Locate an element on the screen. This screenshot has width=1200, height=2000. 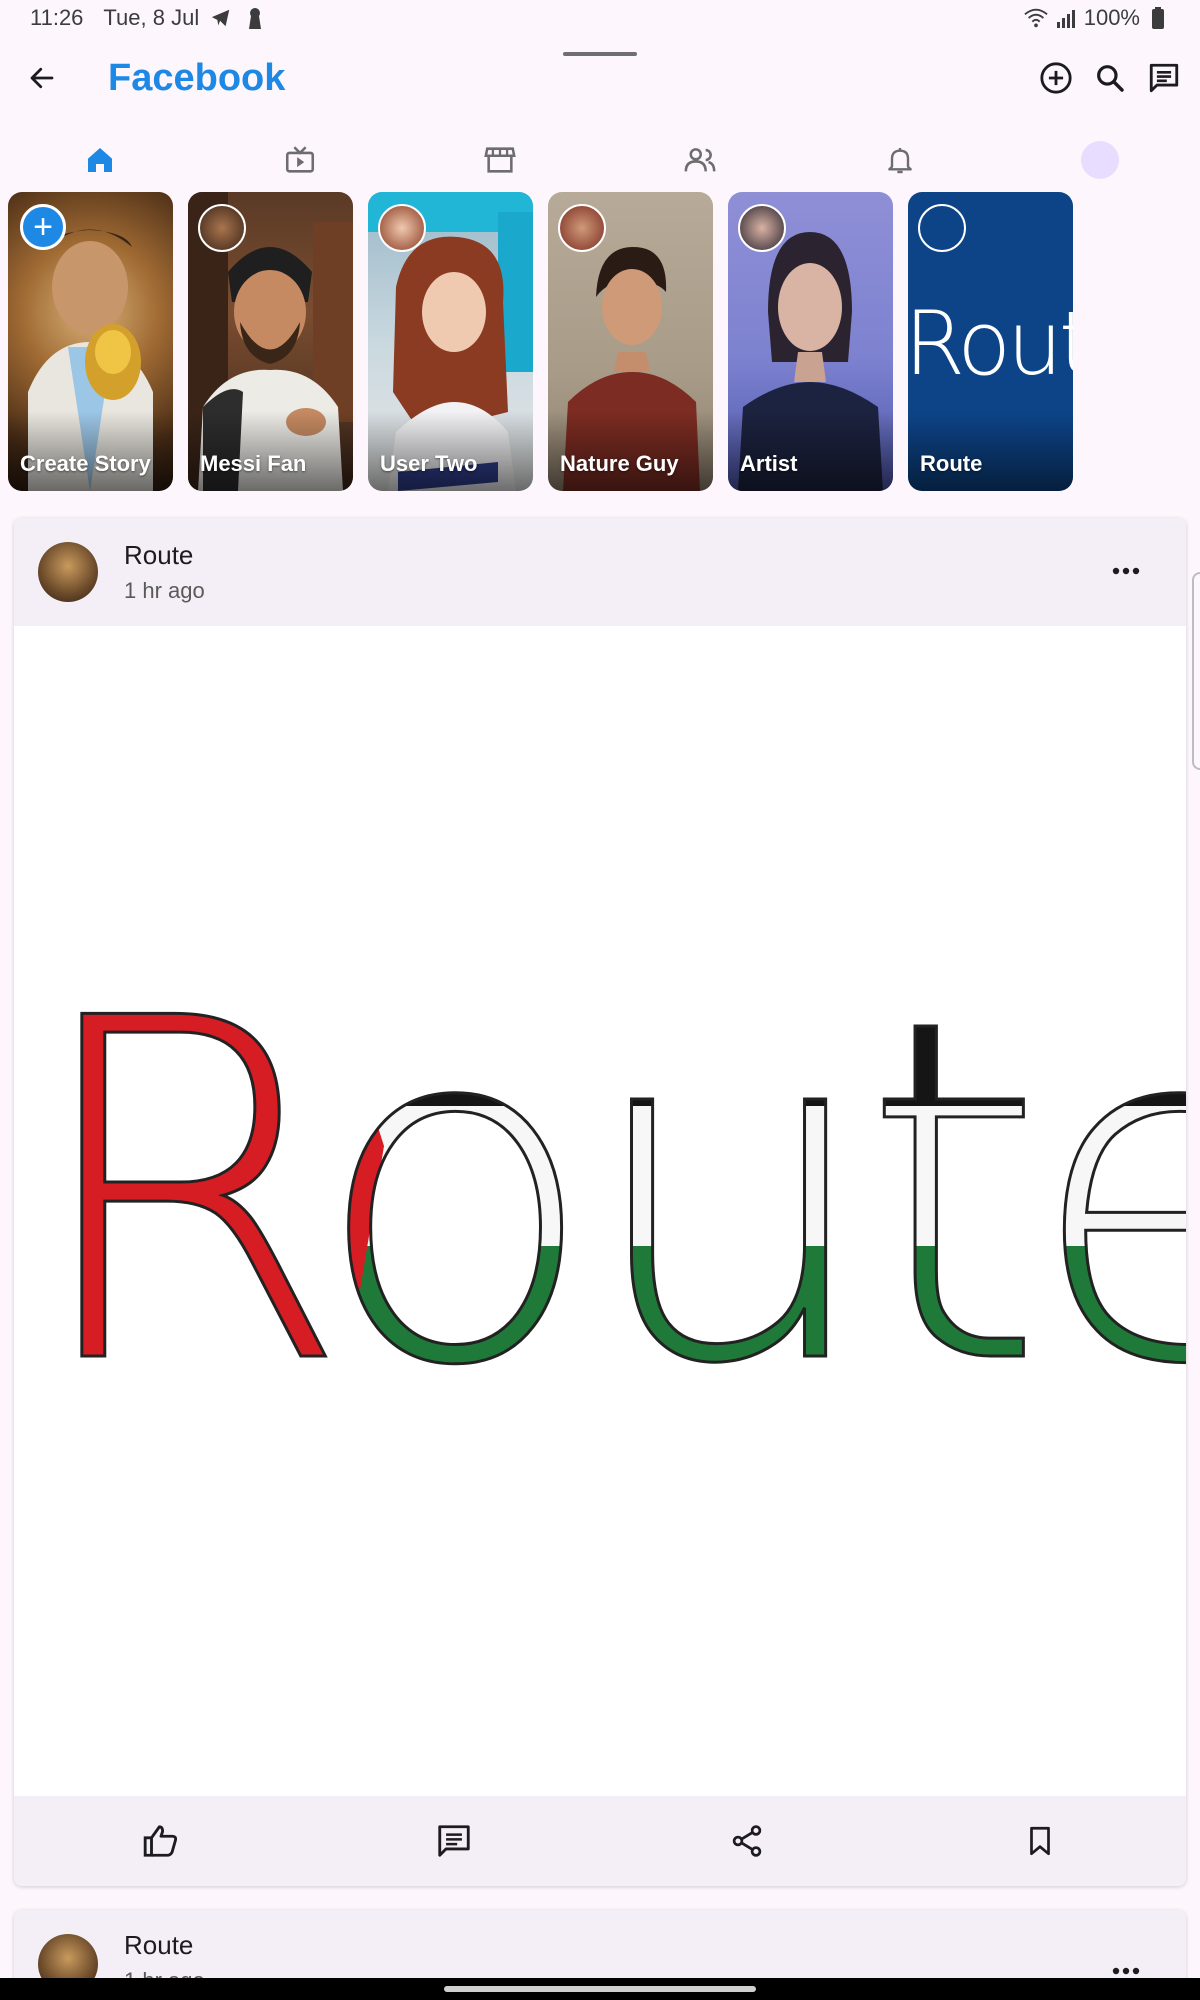
create-post-button is located at coordinates (1056, 78).